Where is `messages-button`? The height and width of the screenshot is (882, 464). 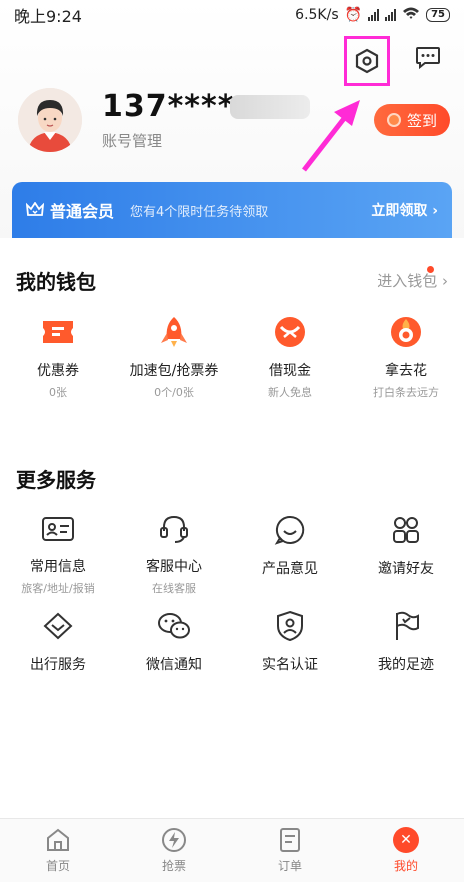
messages-button is located at coordinates (428, 58).